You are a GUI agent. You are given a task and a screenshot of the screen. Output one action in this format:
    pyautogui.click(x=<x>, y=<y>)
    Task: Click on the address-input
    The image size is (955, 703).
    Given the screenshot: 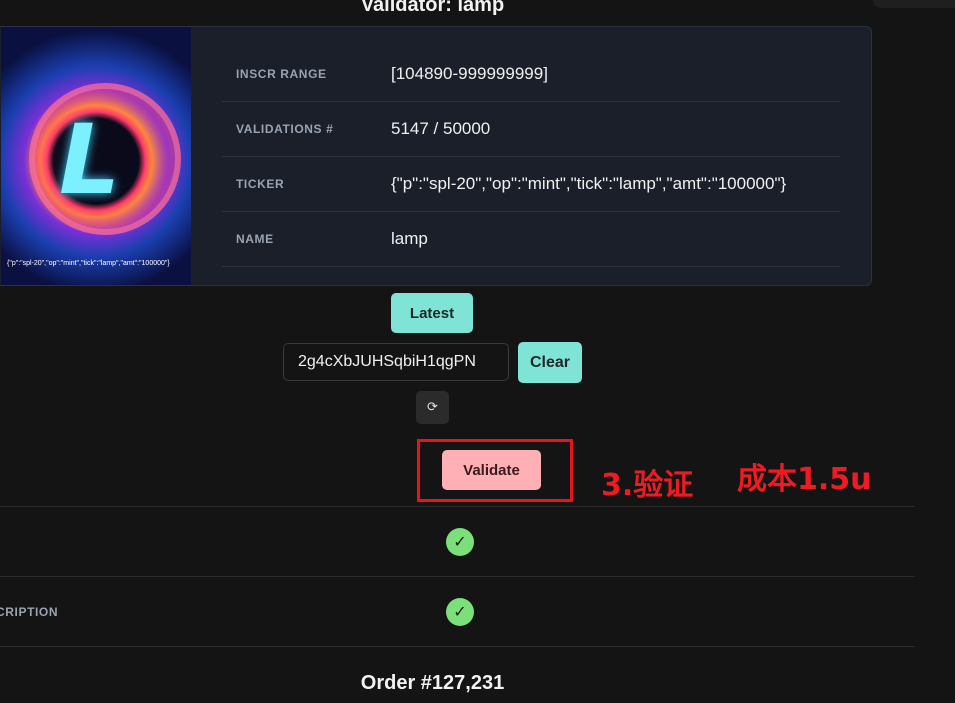 What is the action you would take?
    pyautogui.click(x=396, y=362)
    